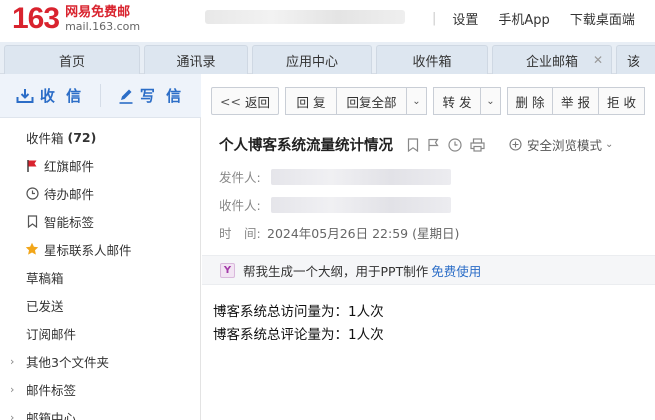 The height and width of the screenshot is (420, 655). What do you see at coordinates (103, 26) in the screenshot?
I see `logo-url: mail.163.com` at bounding box center [103, 26].